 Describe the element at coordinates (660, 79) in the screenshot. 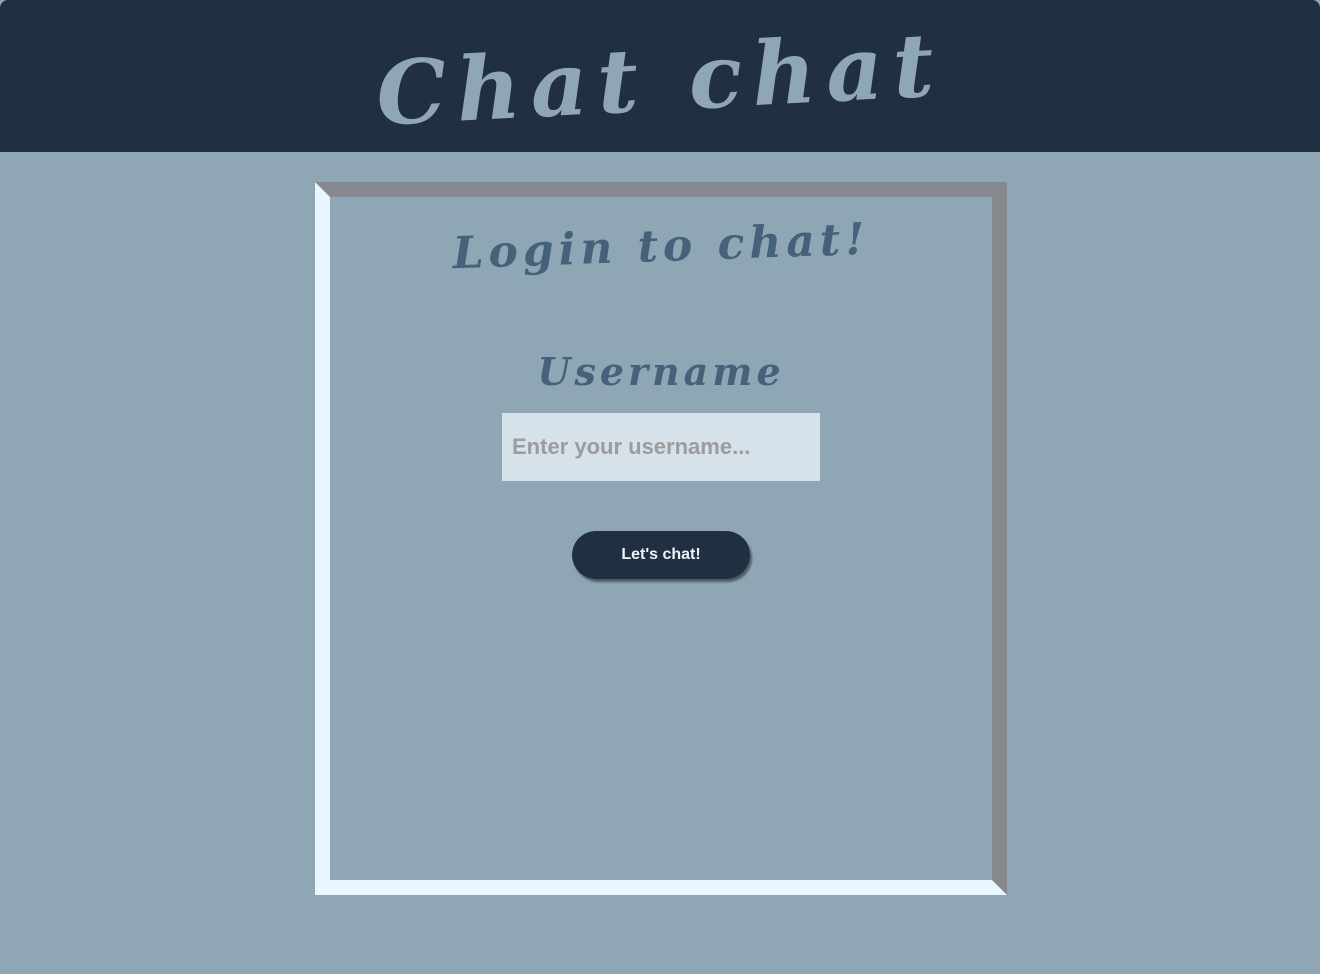

I see `app-title: Chat chat` at that location.